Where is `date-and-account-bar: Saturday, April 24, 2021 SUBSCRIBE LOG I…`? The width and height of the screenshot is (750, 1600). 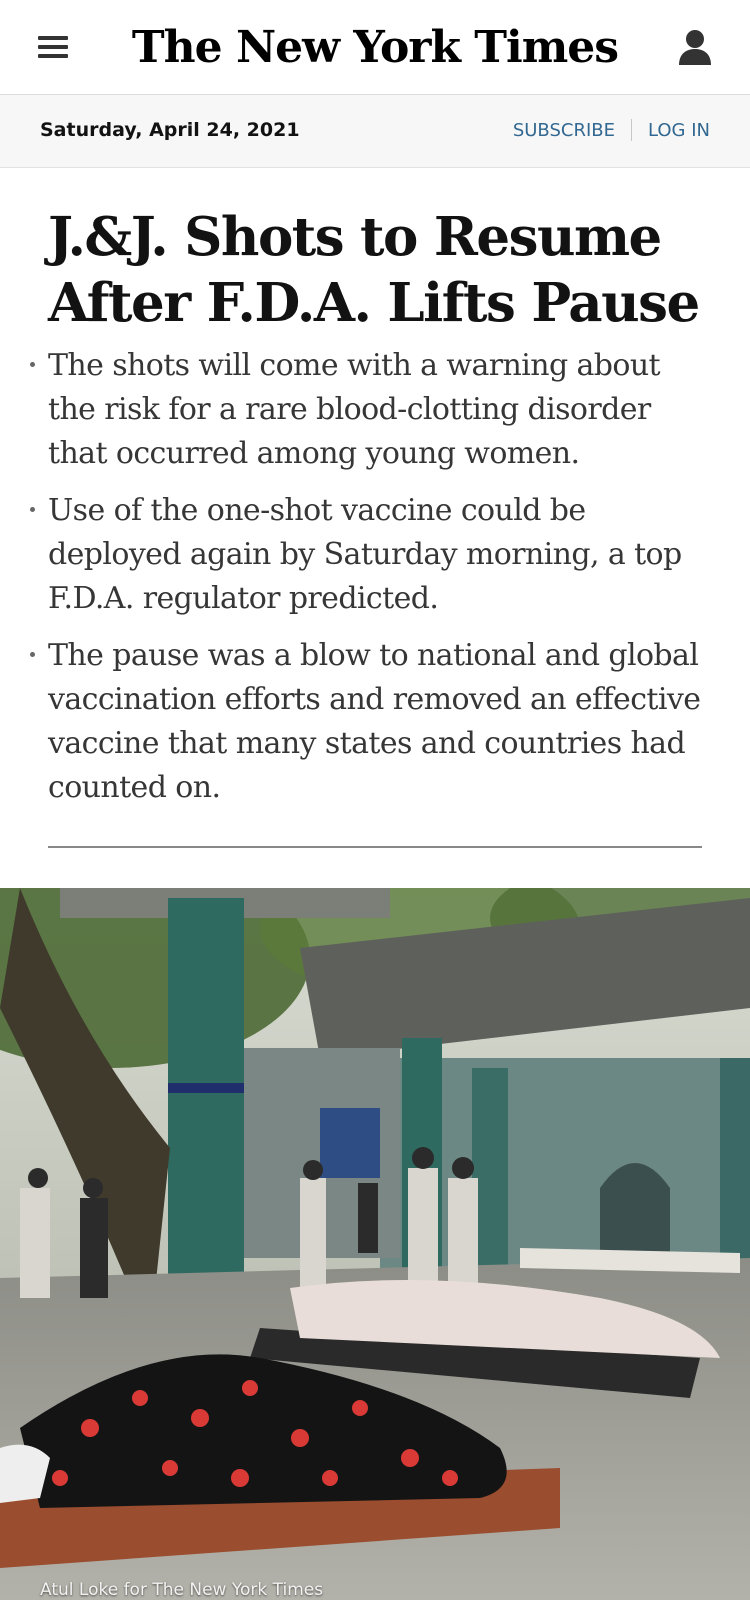
date-and-account-bar: Saturday, April 24, 2021 SUBSCRIBE LOG I… is located at coordinates (375, 131).